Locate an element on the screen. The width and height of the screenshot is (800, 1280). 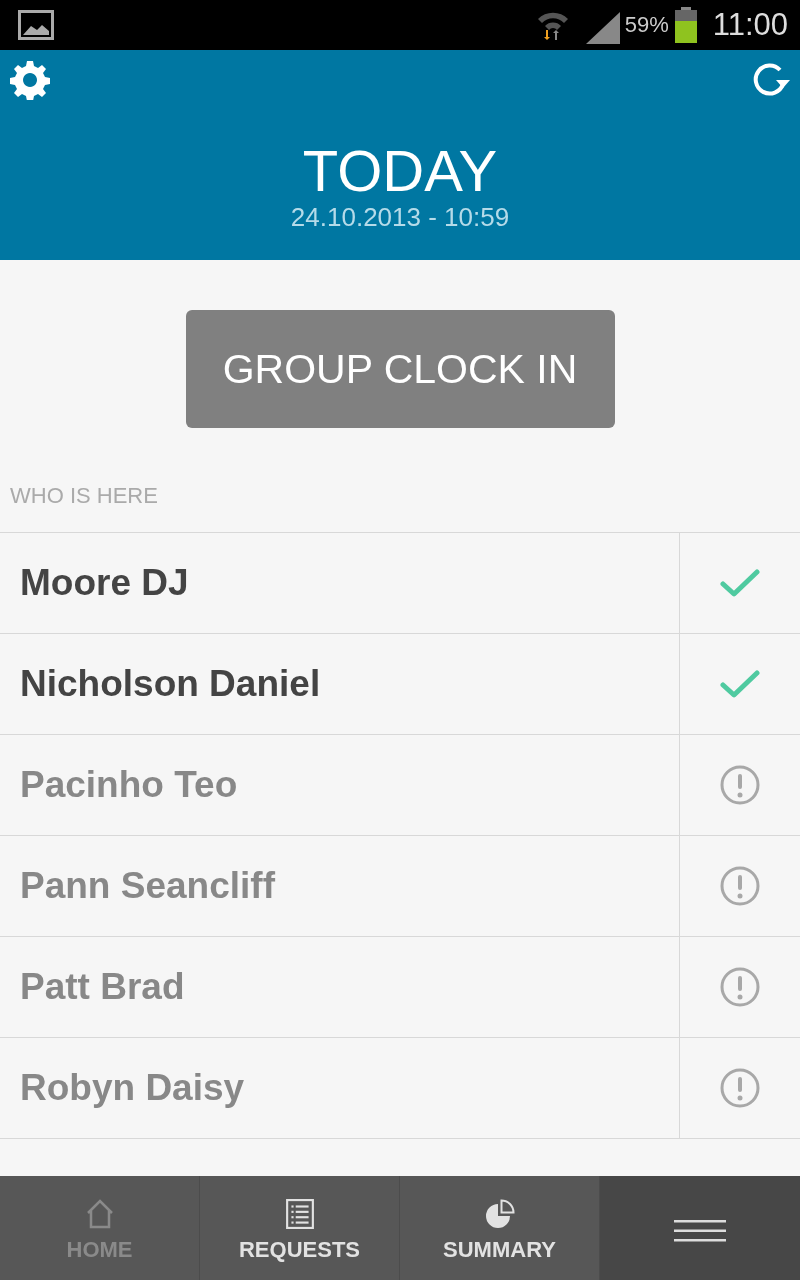
person-row: Pacinho Teo is located at coordinates (400, 785).